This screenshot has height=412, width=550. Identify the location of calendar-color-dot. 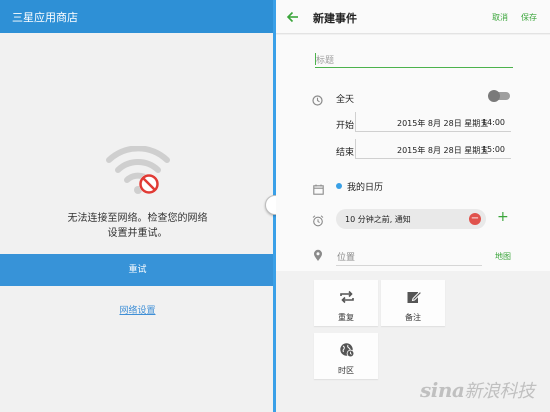
(339, 186).